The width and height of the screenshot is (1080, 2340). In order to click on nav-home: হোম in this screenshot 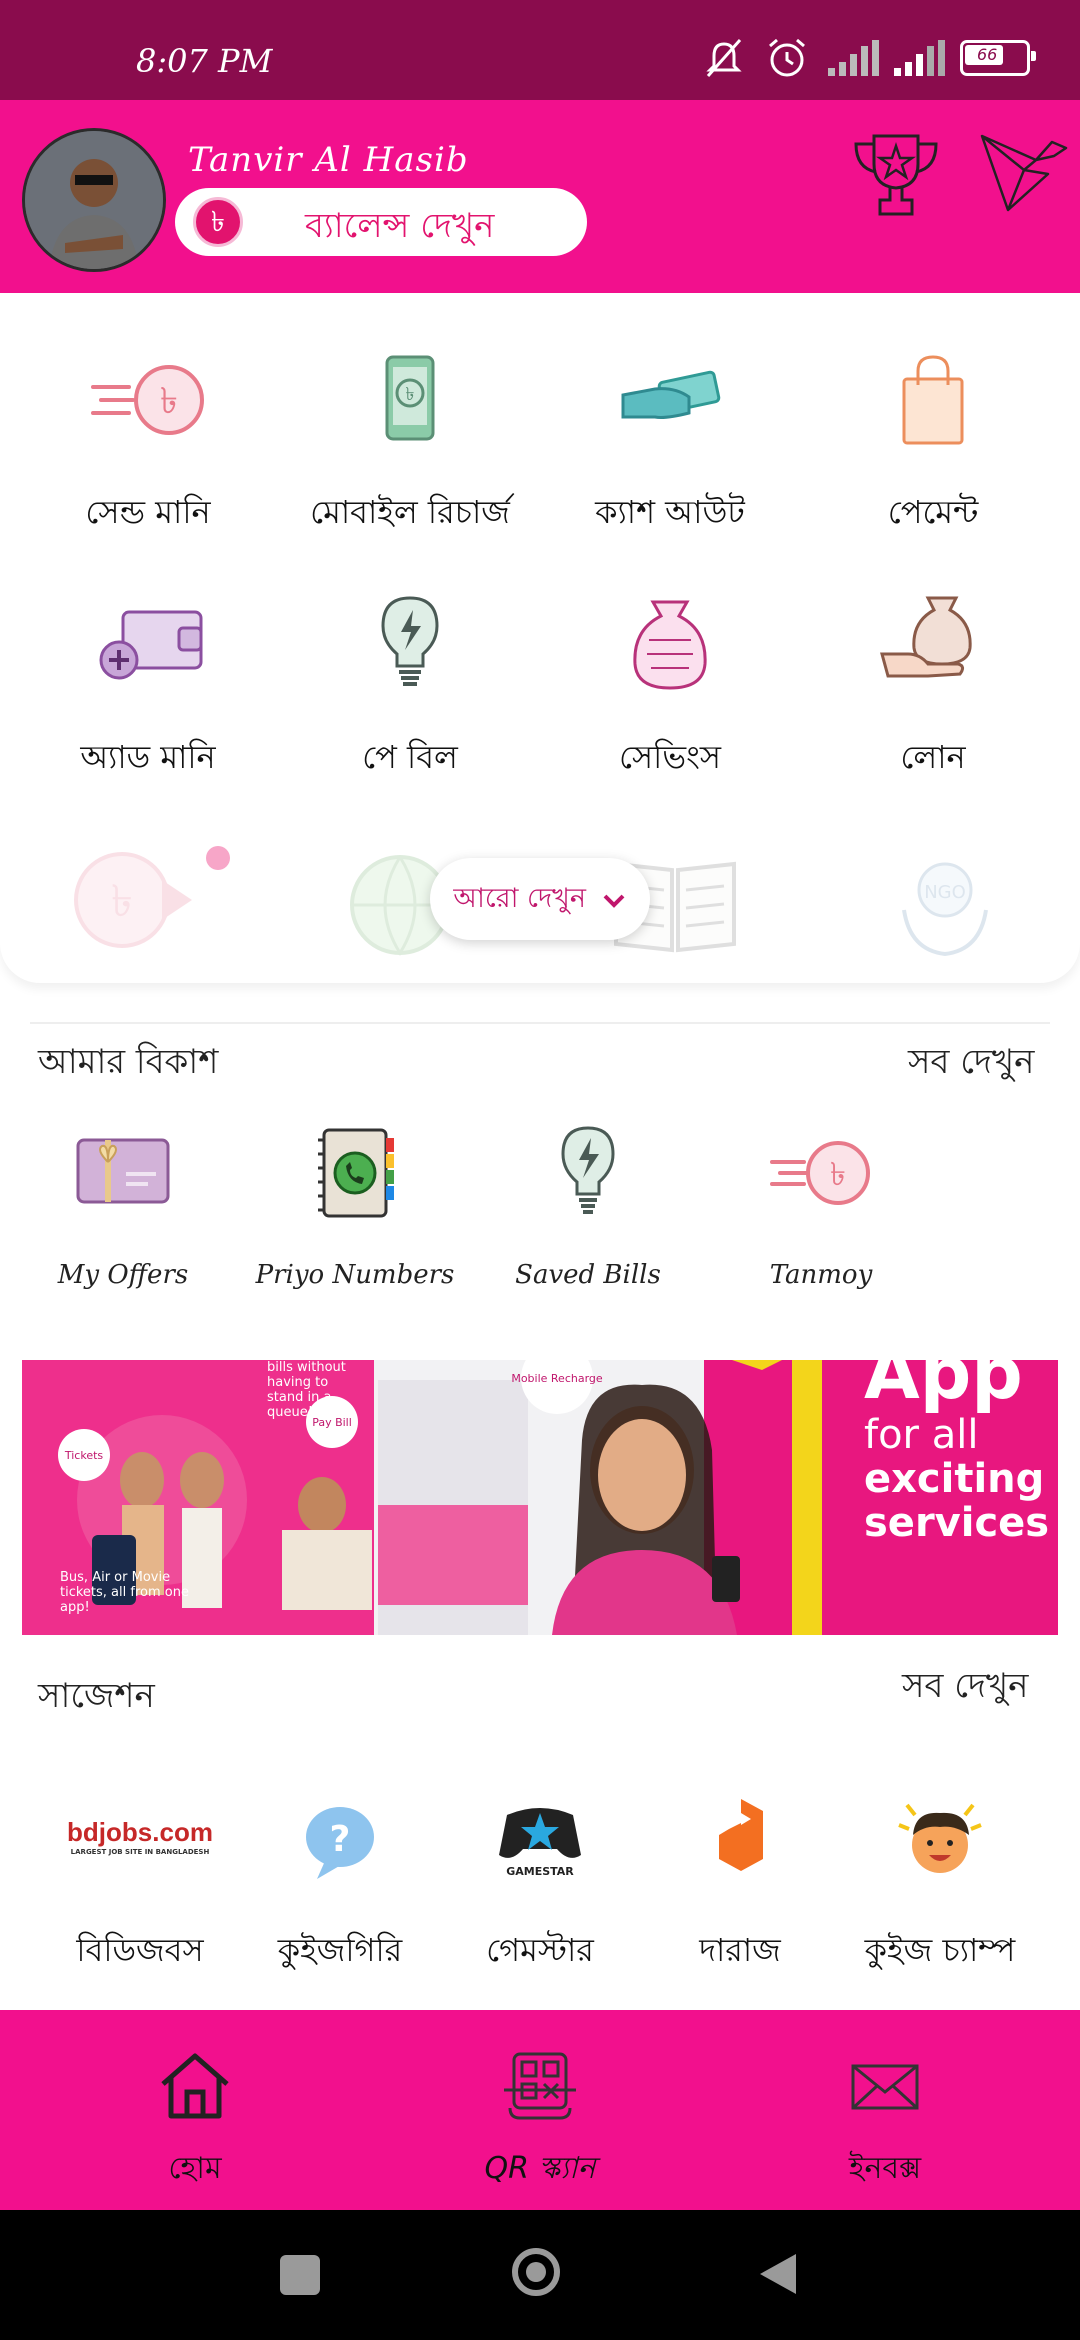, I will do `click(195, 2120)`.